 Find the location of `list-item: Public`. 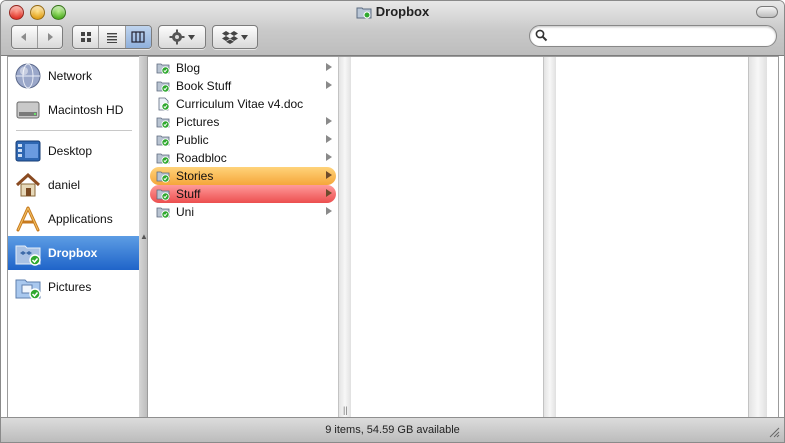

list-item: Public is located at coordinates (243, 140).